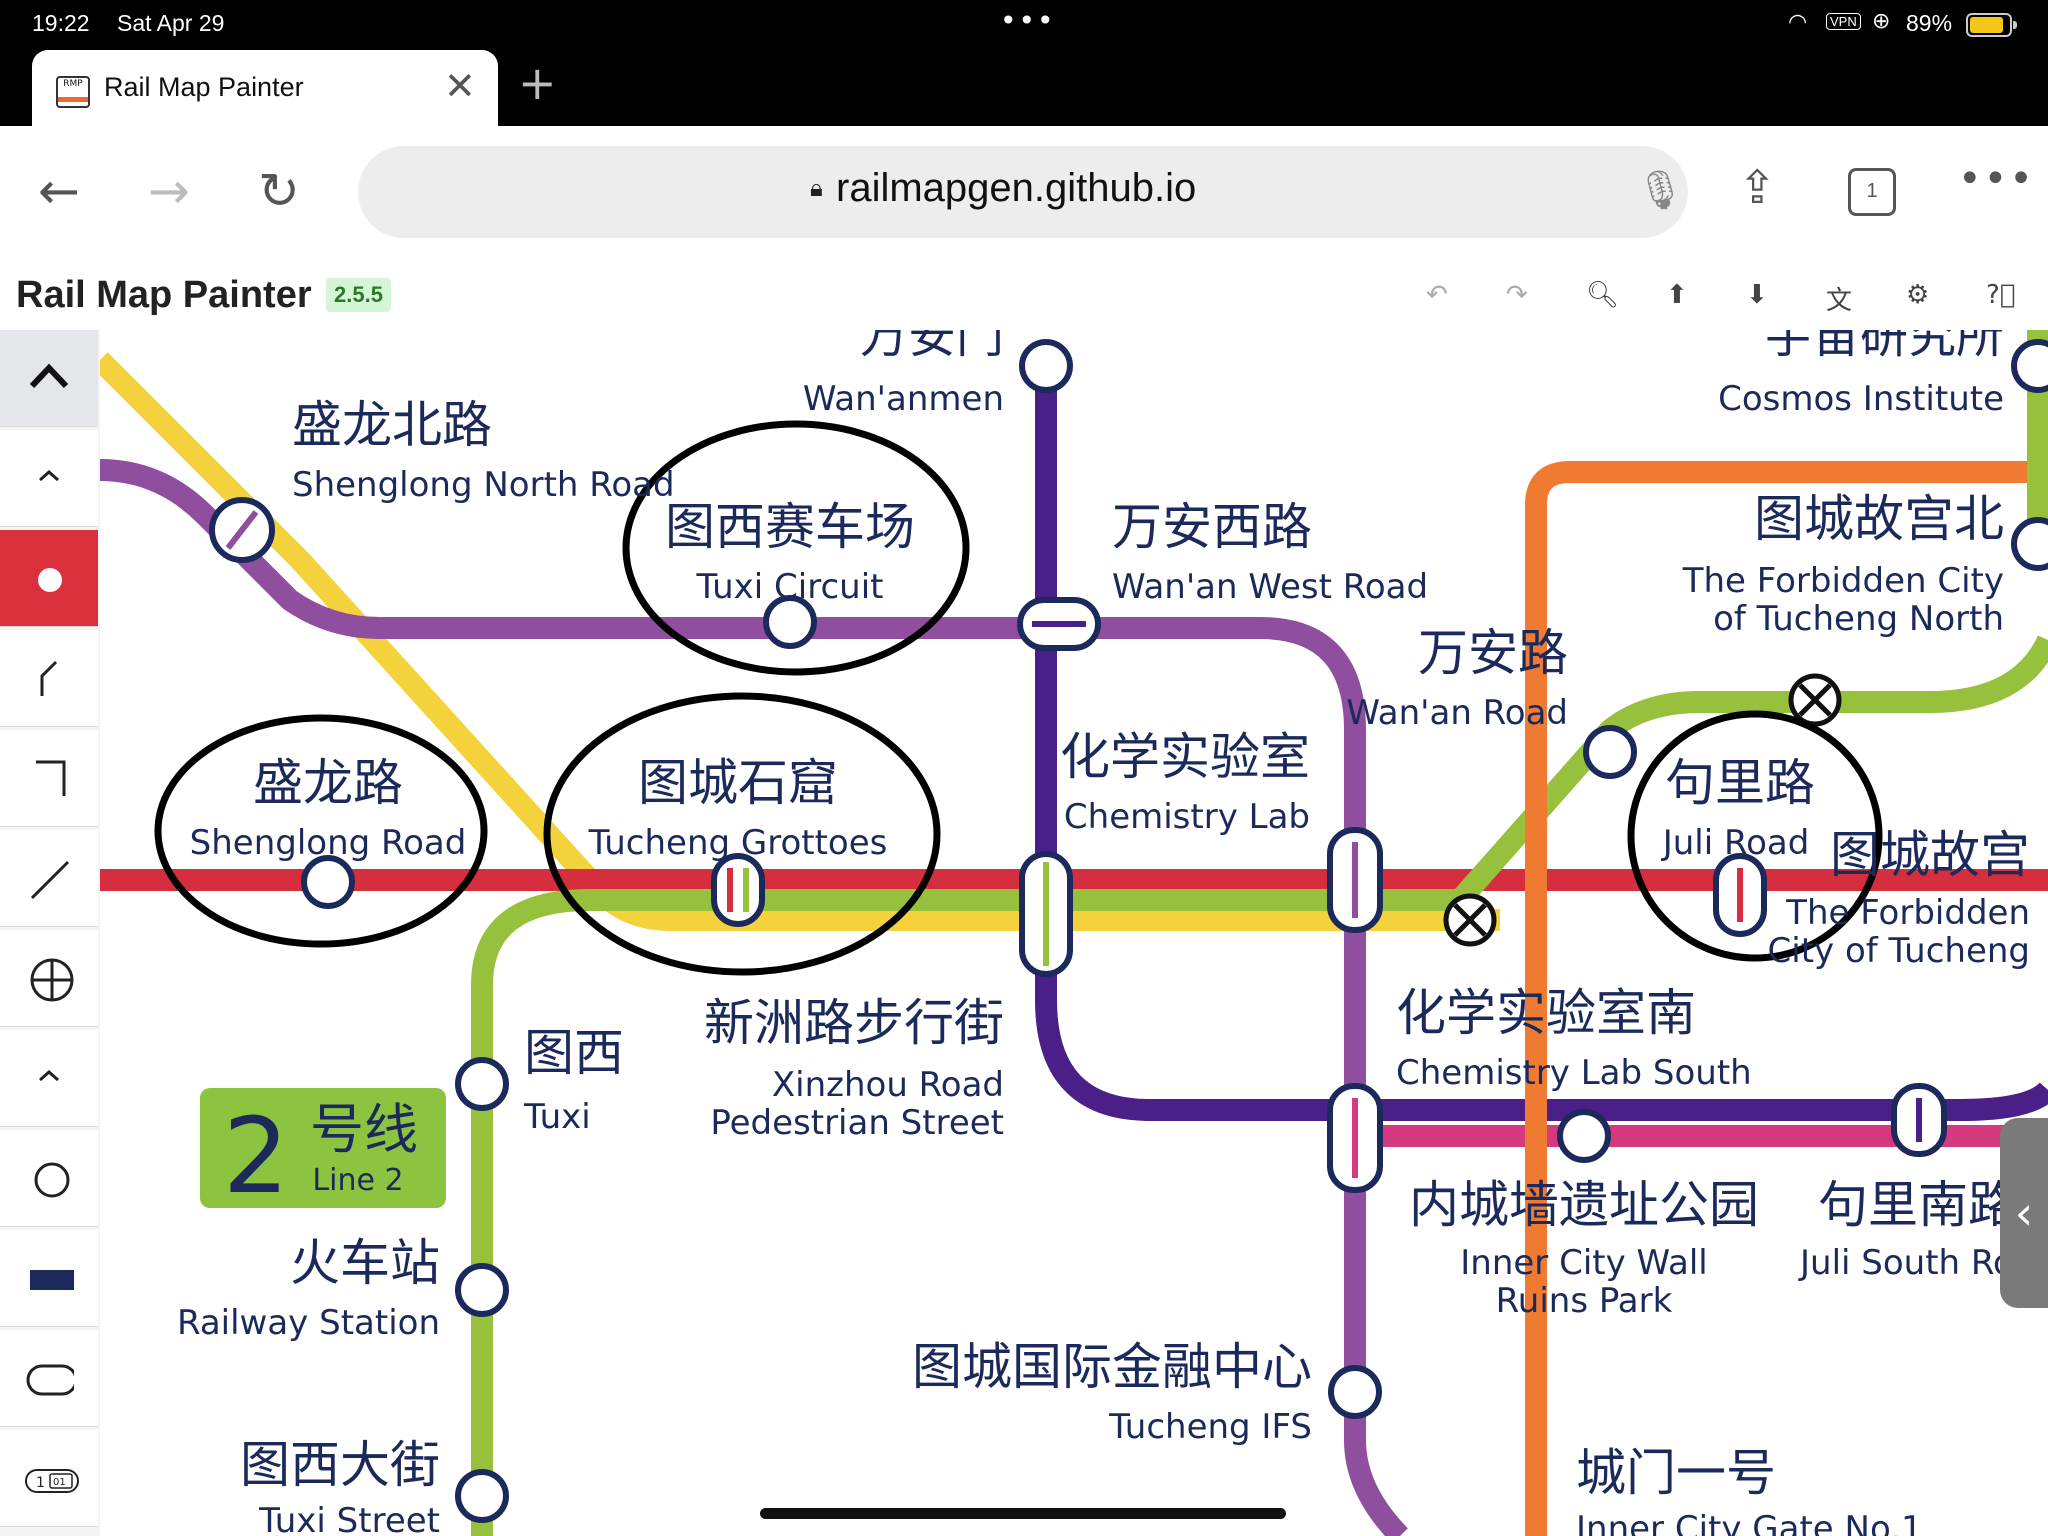 This screenshot has height=1536, width=2048. Describe the element at coordinates (1991, 25) in the screenshot. I see `battery-icon` at that location.